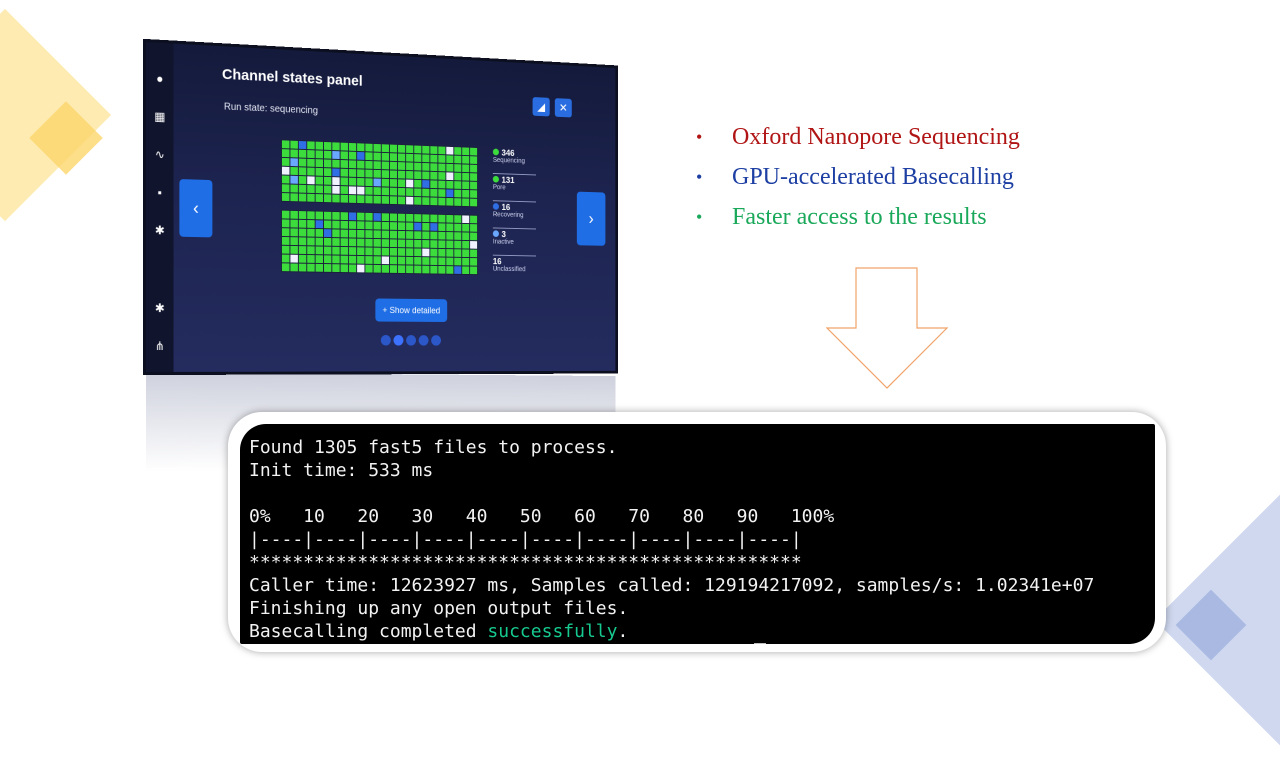 The image size is (1280, 761). Describe the element at coordinates (270, 109) in the screenshot. I see `run-state: Run state: sequencing` at that location.